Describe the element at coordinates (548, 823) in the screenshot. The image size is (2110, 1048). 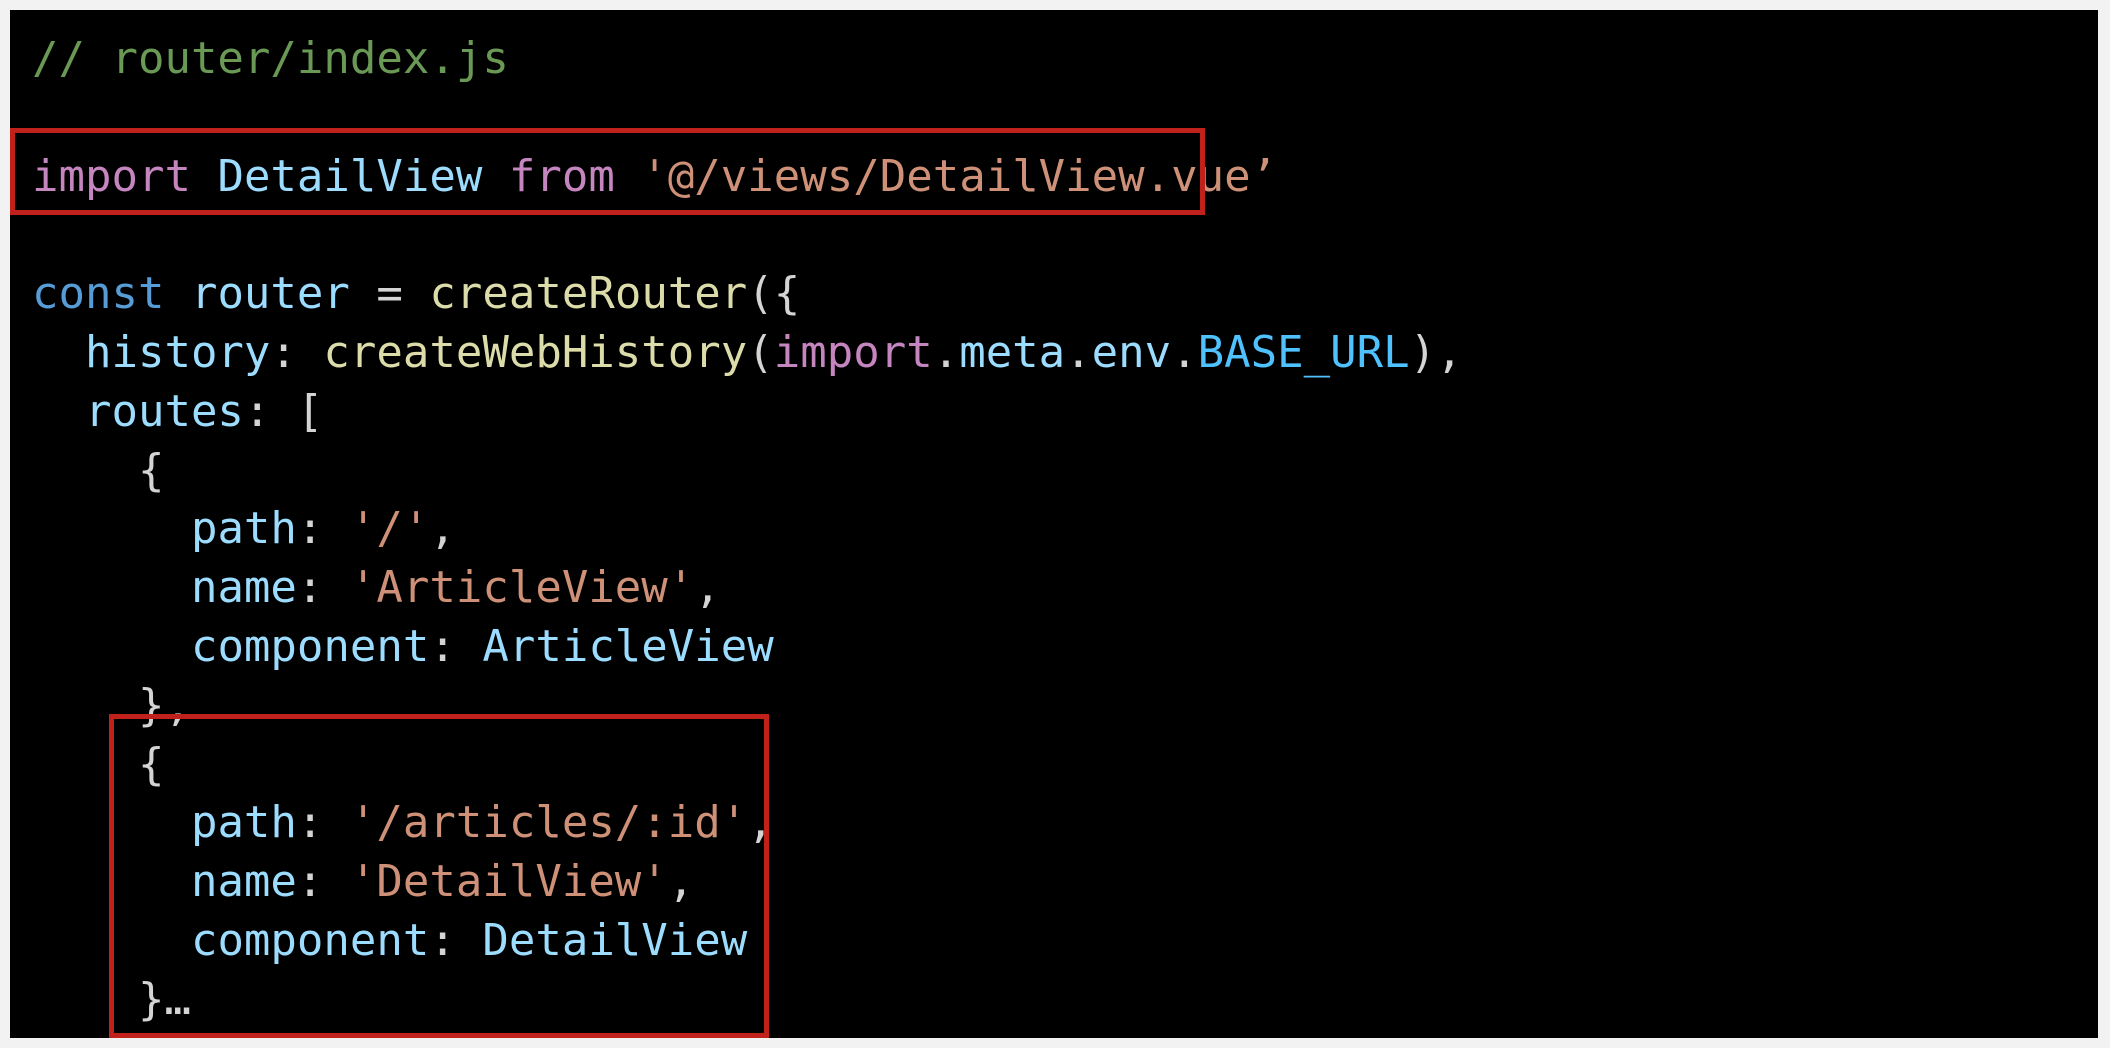
I see `code-token: '/articles/:id'` at that location.